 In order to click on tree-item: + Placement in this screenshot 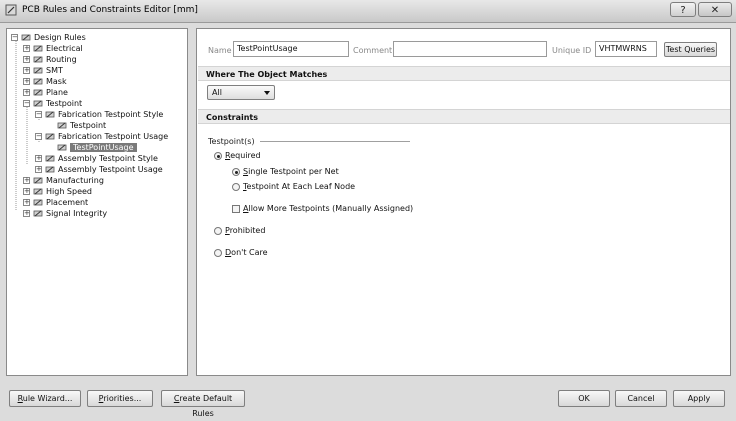, I will do `click(55, 202)`.